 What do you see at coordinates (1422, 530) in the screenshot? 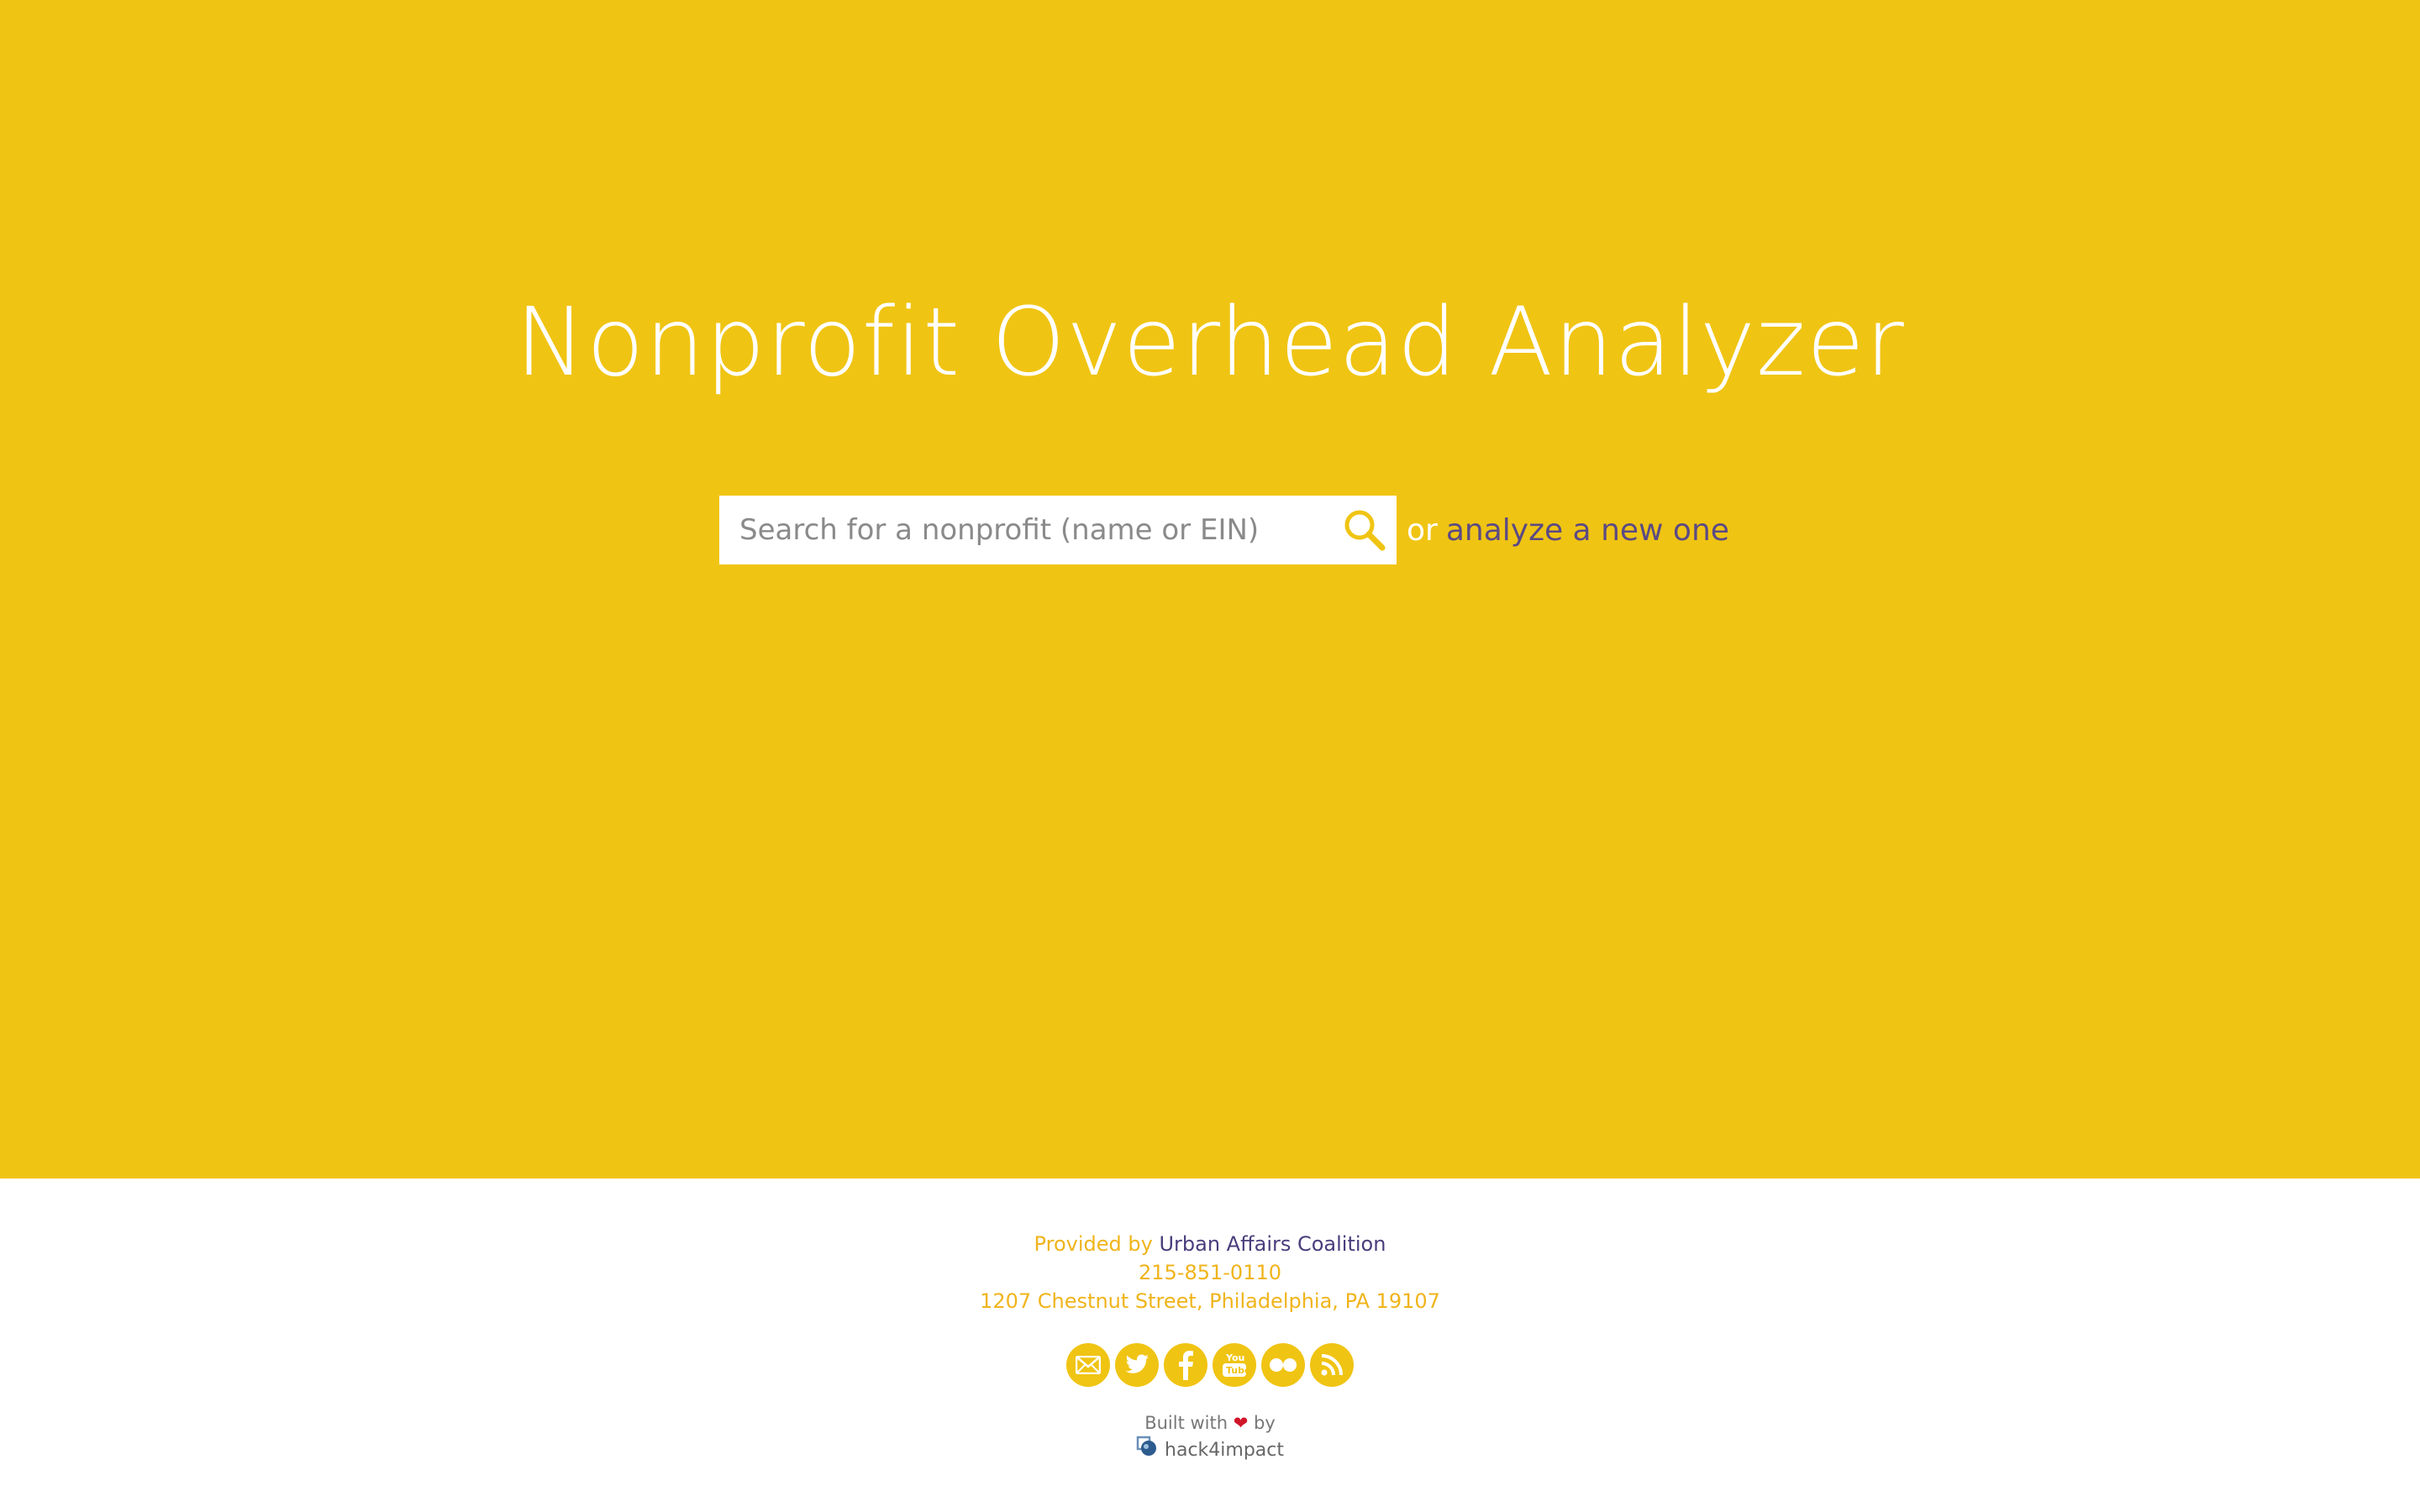
I see `or-text: or` at bounding box center [1422, 530].